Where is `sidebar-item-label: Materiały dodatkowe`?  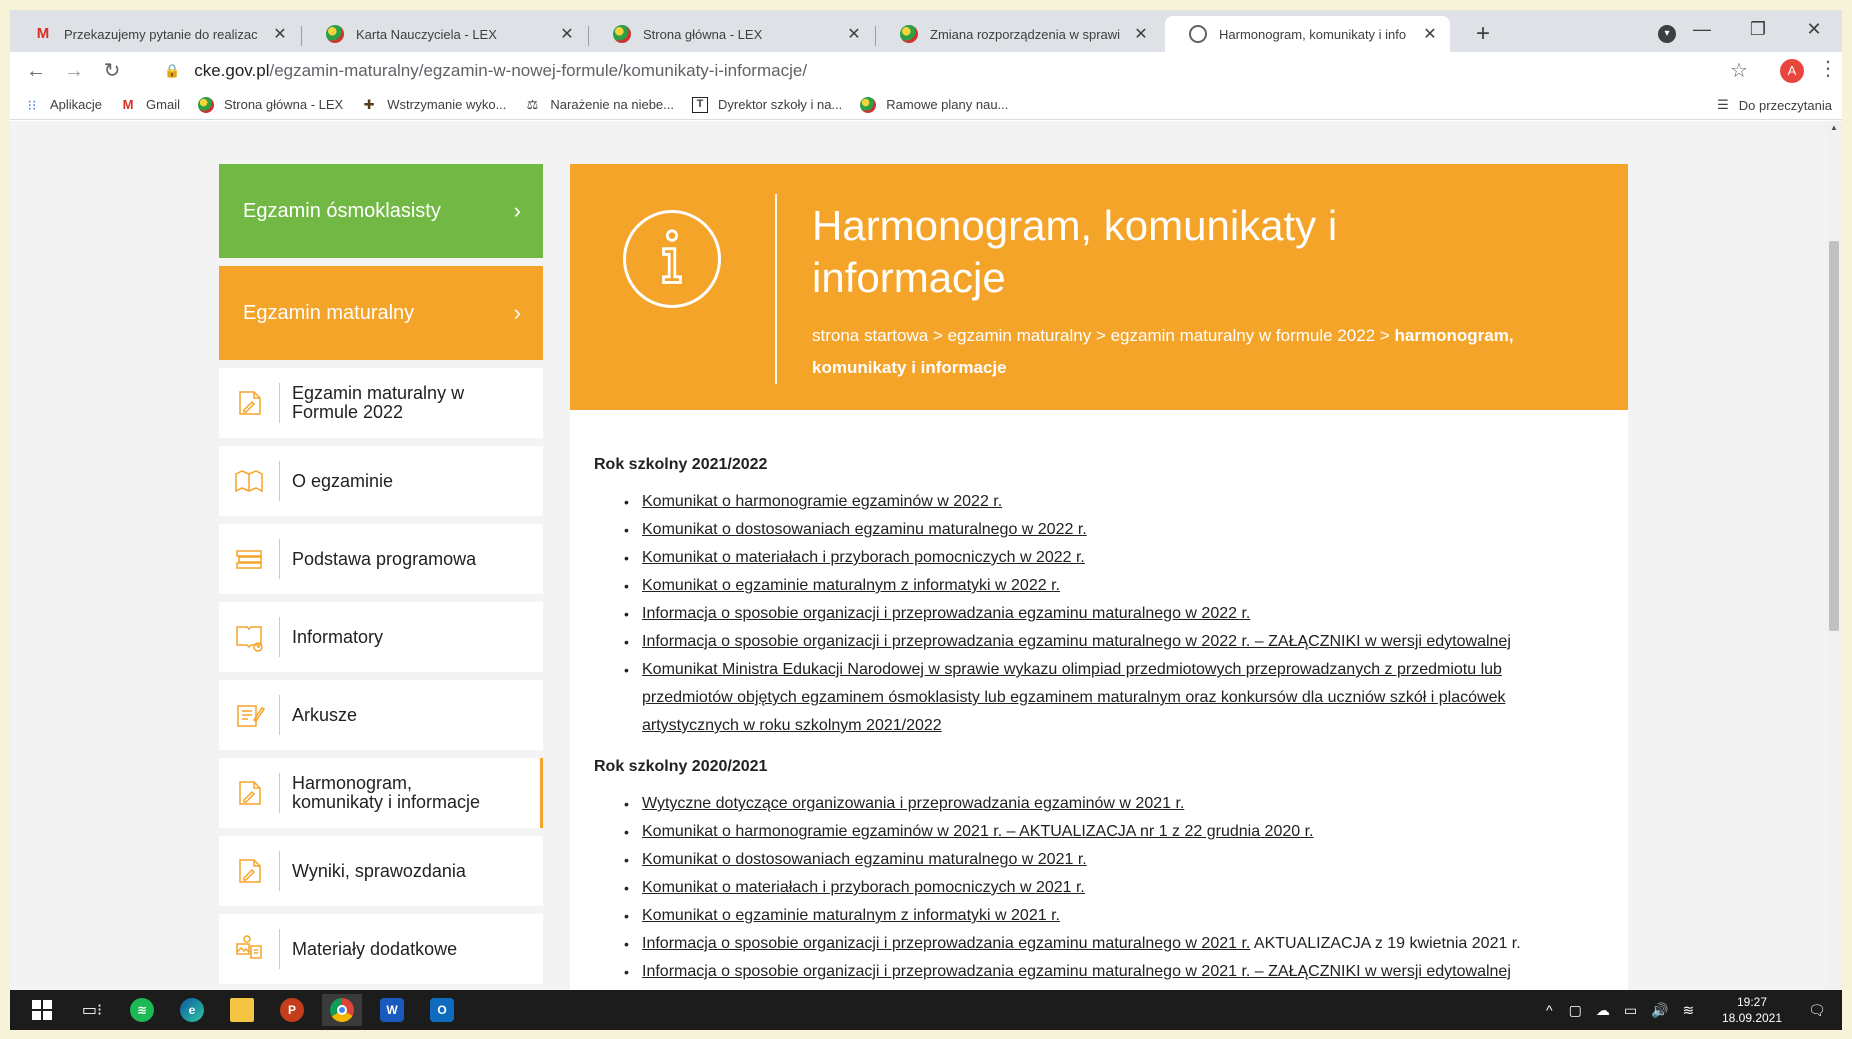 sidebar-item-label: Materiały dodatkowe is located at coordinates (375, 948).